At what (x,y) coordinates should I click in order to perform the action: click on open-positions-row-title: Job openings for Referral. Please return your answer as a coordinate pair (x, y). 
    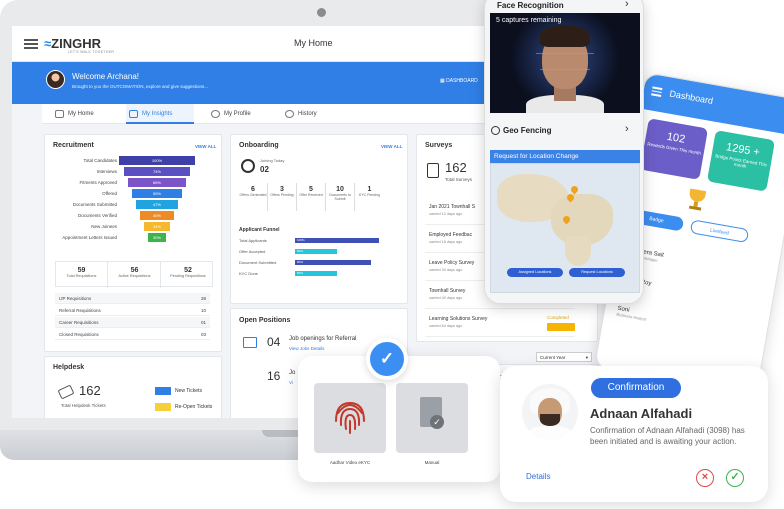
    Looking at the image, I should click on (323, 339).